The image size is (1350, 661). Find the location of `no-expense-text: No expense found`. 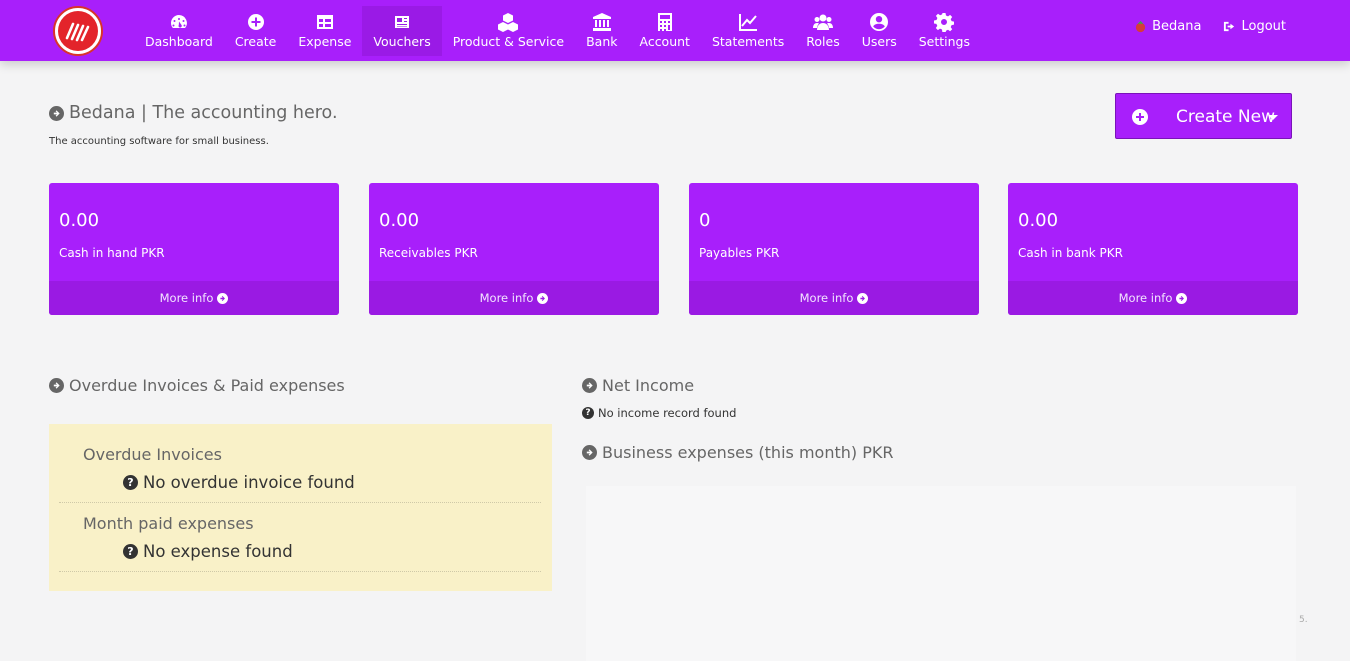

no-expense-text: No expense found is located at coordinates (218, 551).